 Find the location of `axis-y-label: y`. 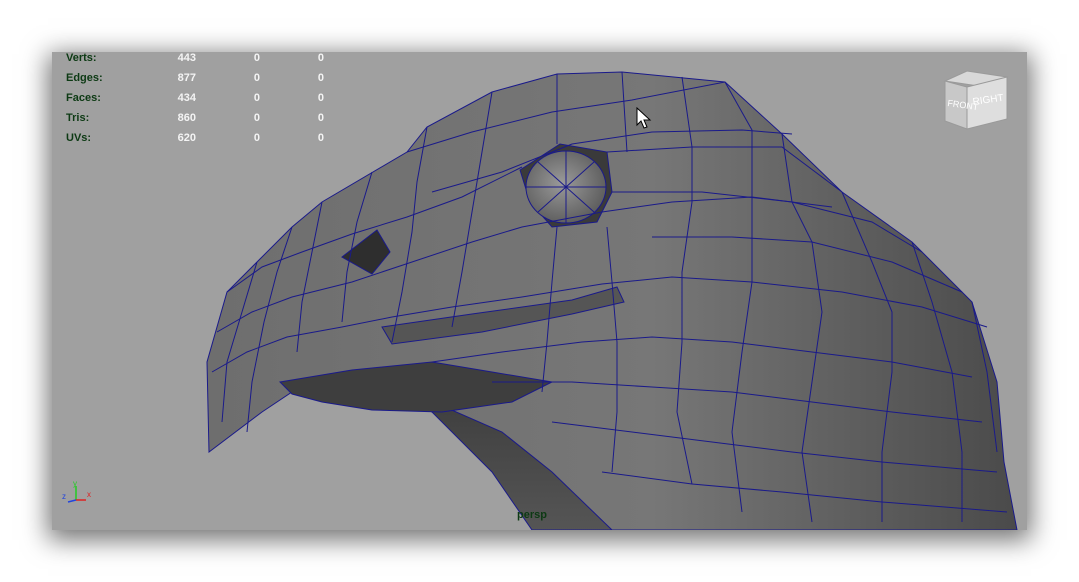

axis-y-label: y is located at coordinates (75, 484).